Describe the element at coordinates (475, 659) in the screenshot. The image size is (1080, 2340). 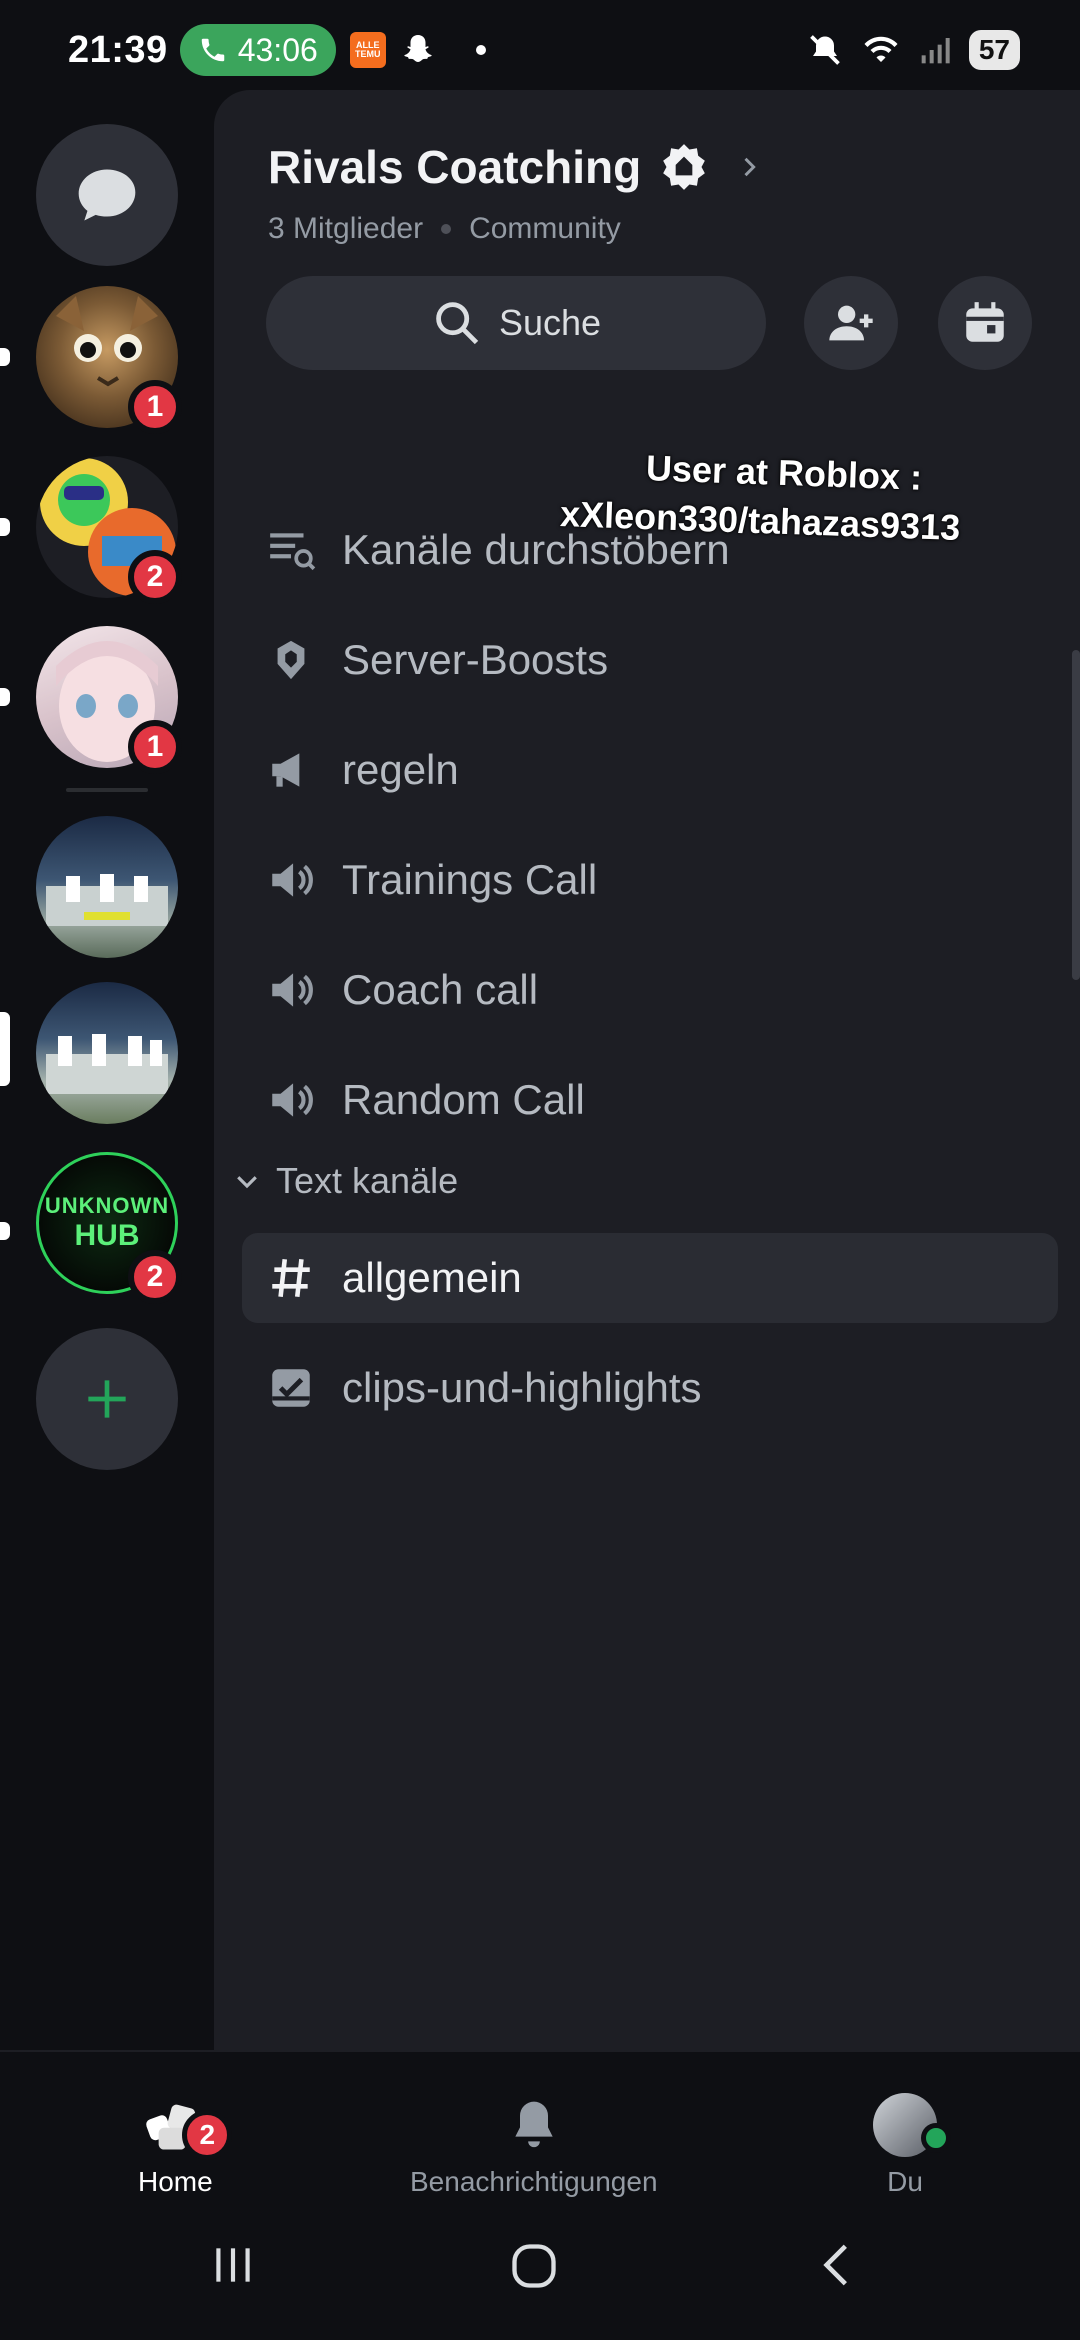
I see `channel-name: Server-Boosts` at that location.